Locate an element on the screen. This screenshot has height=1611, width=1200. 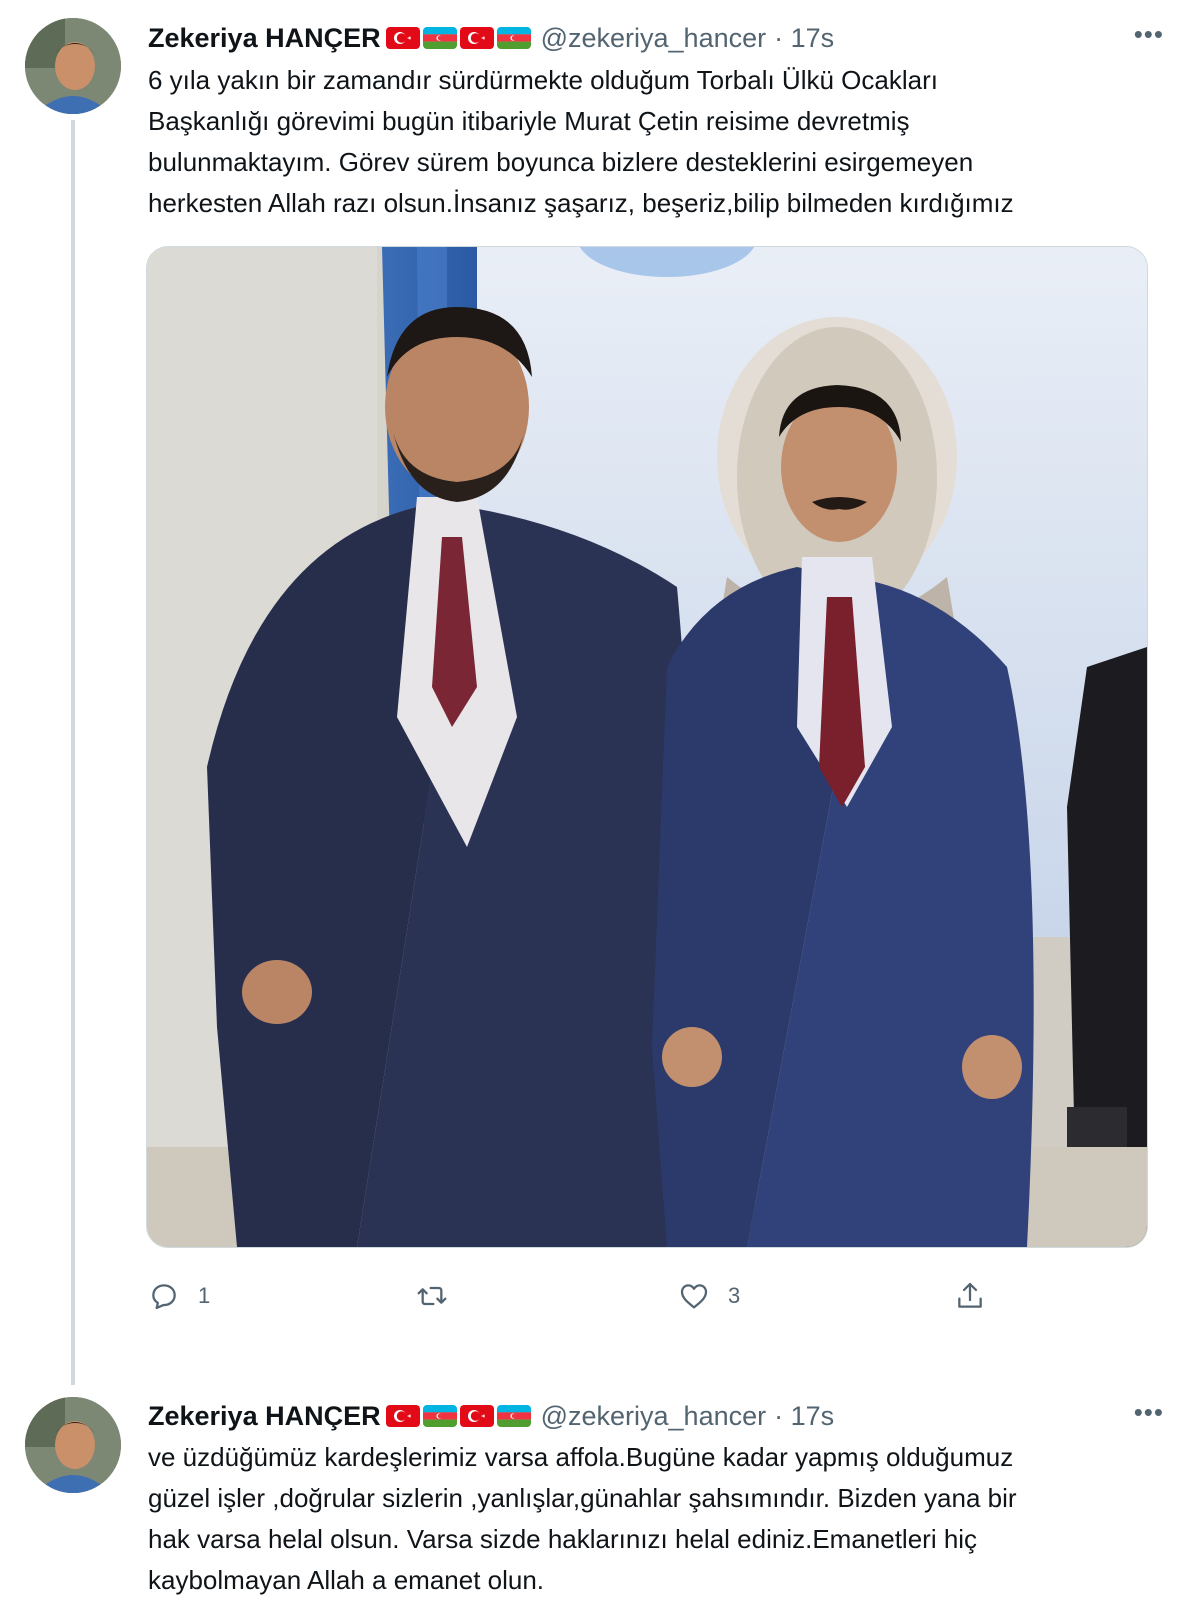
reply-icon is located at coordinates (164, 1297).